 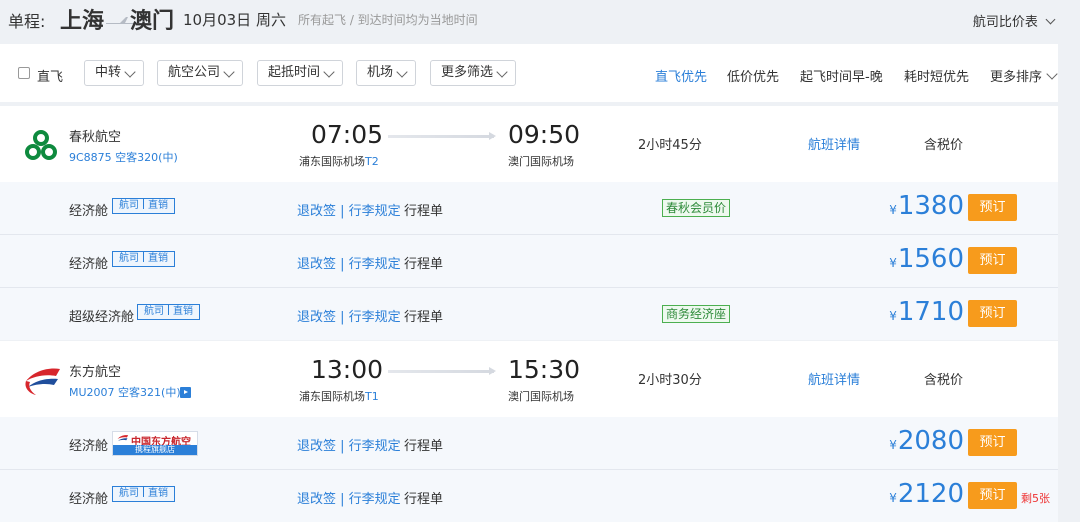 I want to click on filter-airline-dropdown: 航空公司, so click(x=200, y=73).